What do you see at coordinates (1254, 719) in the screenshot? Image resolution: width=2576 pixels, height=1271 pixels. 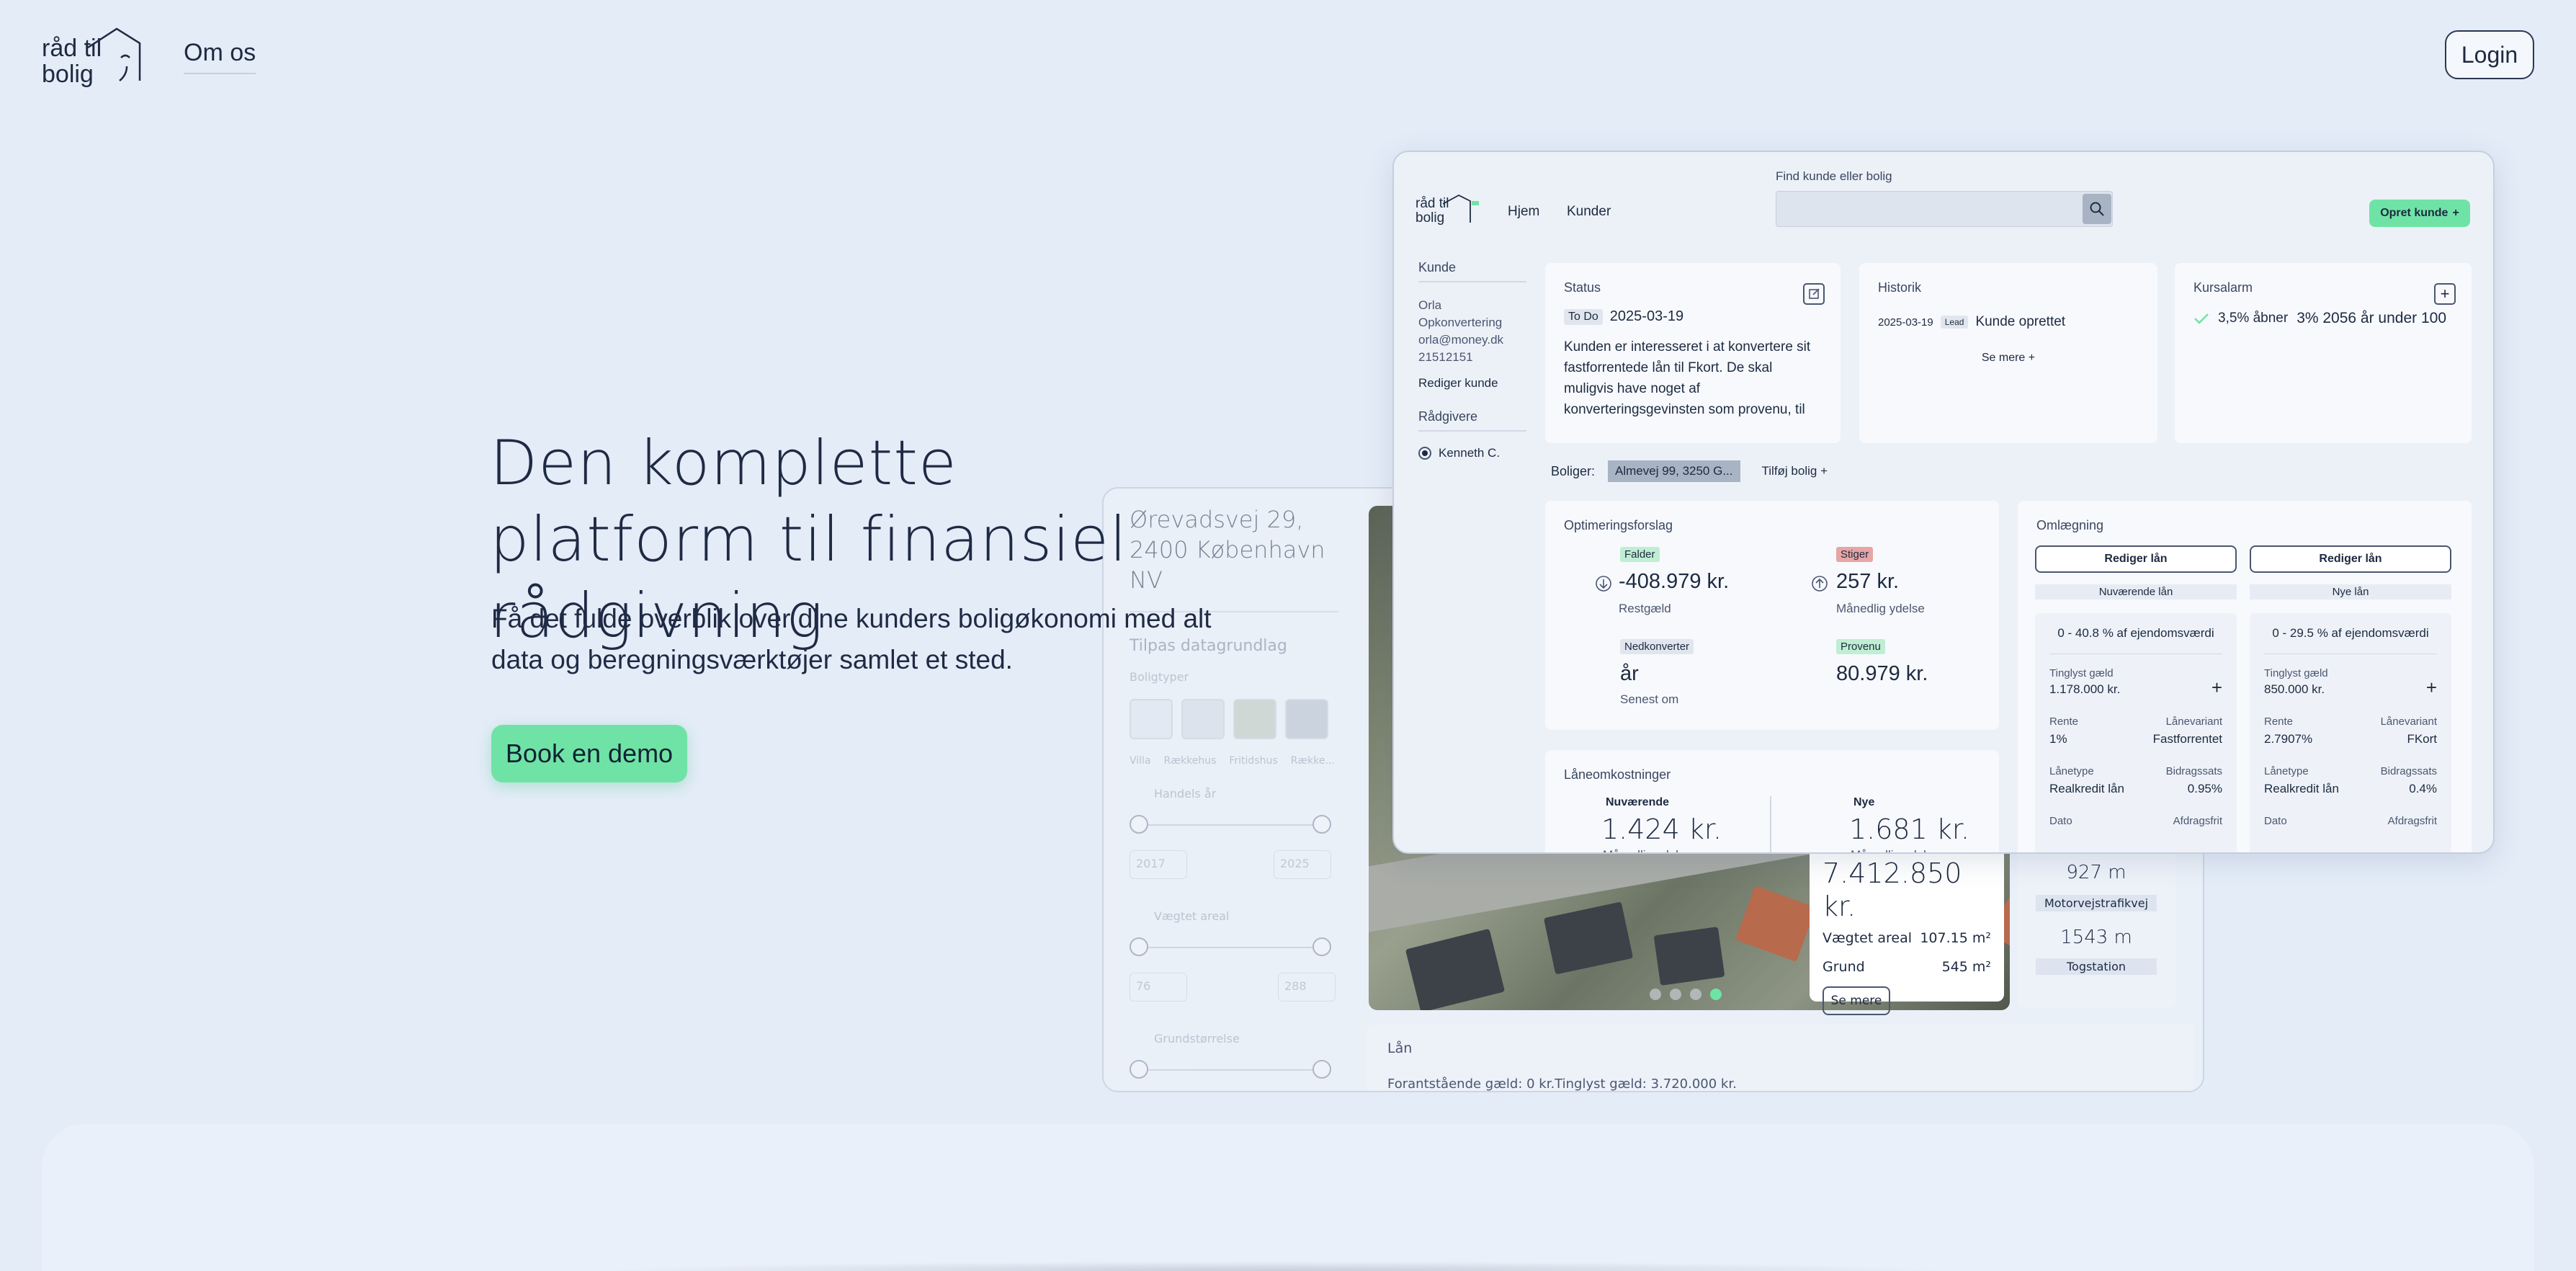 I see `holiday-house-type-tile` at bounding box center [1254, 719].